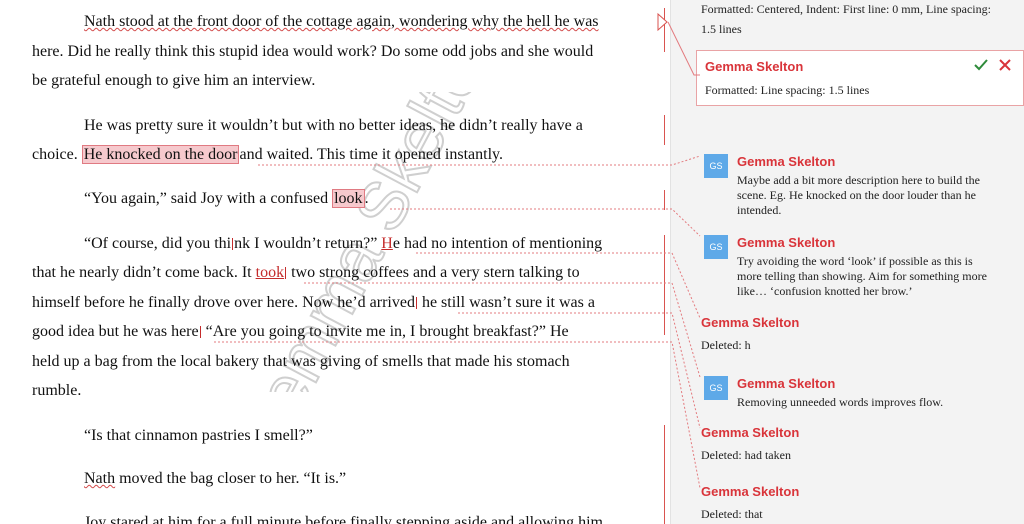  What do you see at coordinates (721, 29) in the screenshot?
I see `format-note-cont: 1.5 lines` at bounding box center [721, 29].